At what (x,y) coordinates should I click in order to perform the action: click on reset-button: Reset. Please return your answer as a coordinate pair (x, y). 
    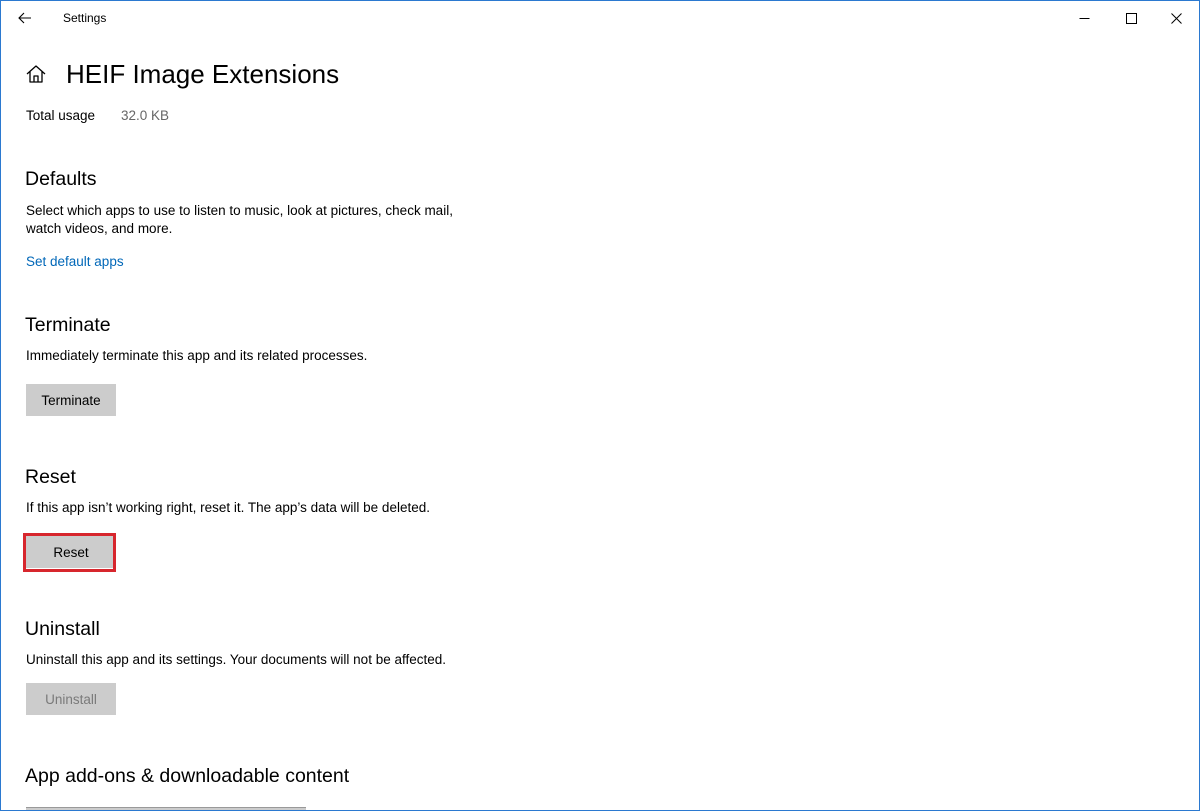
    Looking at the image, I should click on (71, 552).